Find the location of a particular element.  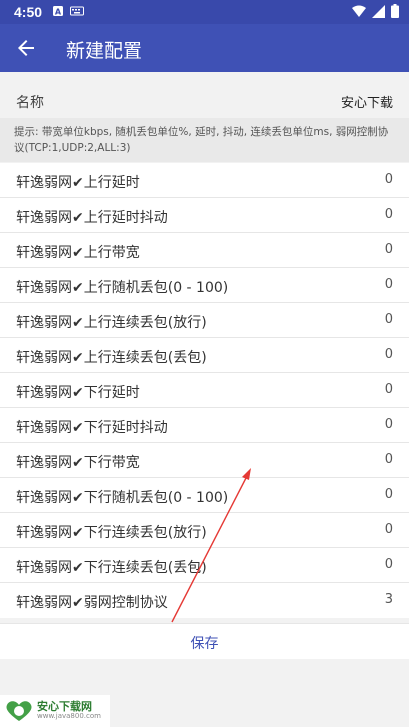

svg-text: A is located at coordinates (58, 12).